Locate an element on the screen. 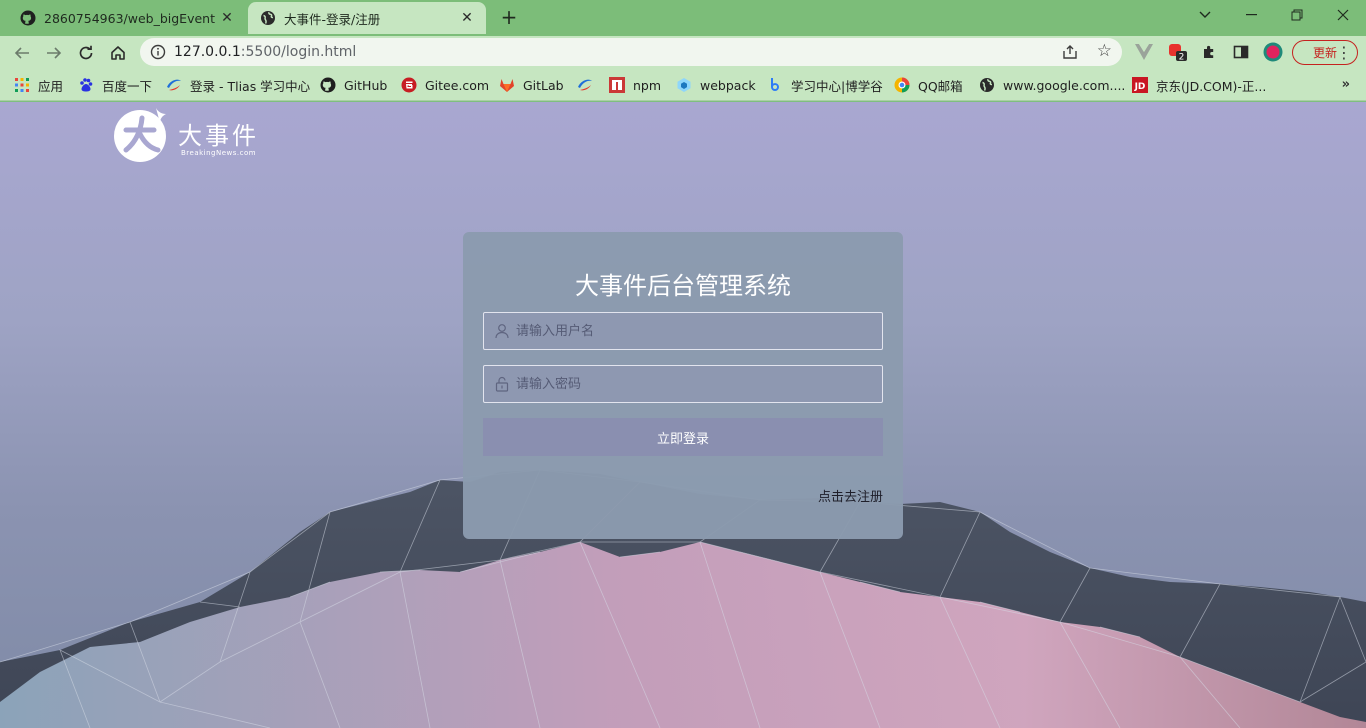 This screenshot has width=1366, height=728. minimize-icon is located at coordinates (1251, 15).